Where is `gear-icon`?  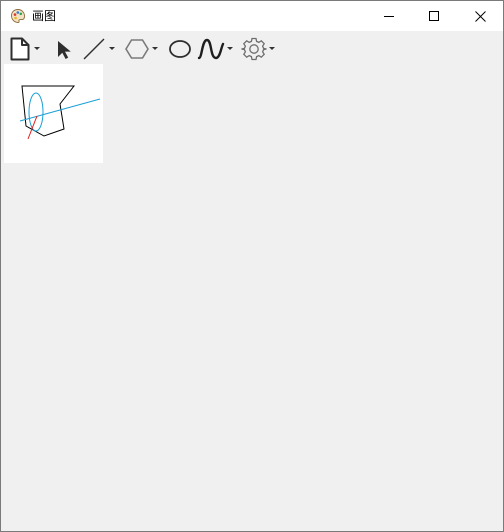
gear-icon is located at coordinates (254, 49).